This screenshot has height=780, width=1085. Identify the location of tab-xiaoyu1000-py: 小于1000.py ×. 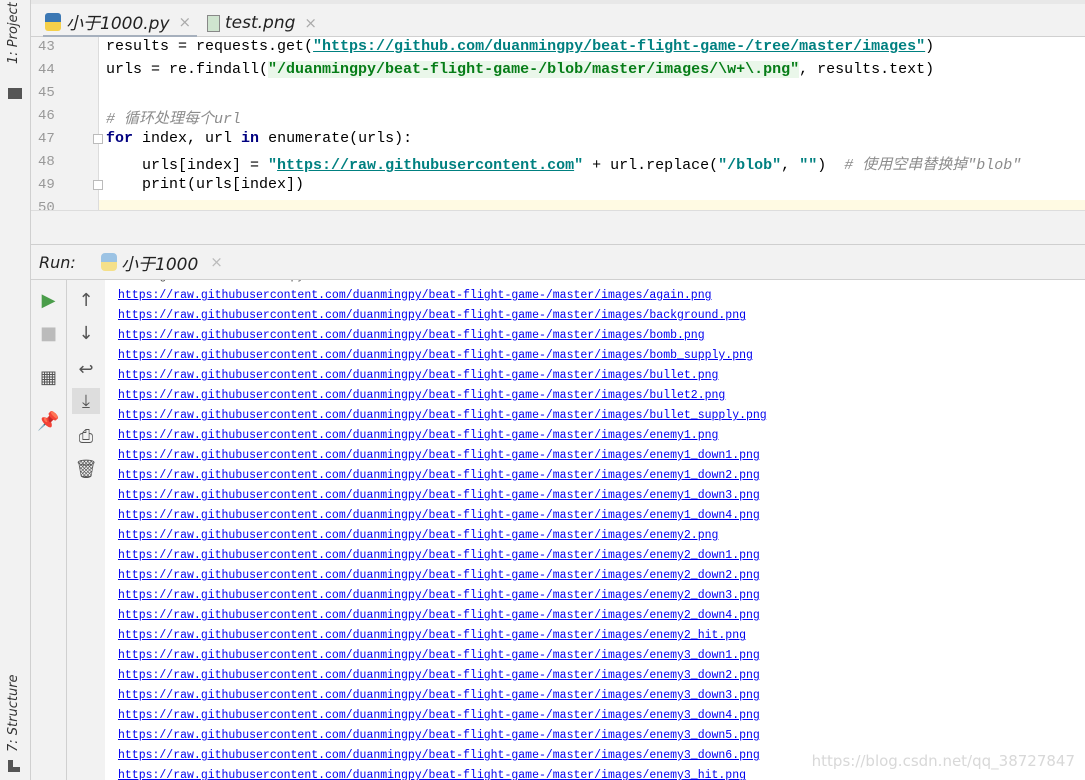
(120, 23).